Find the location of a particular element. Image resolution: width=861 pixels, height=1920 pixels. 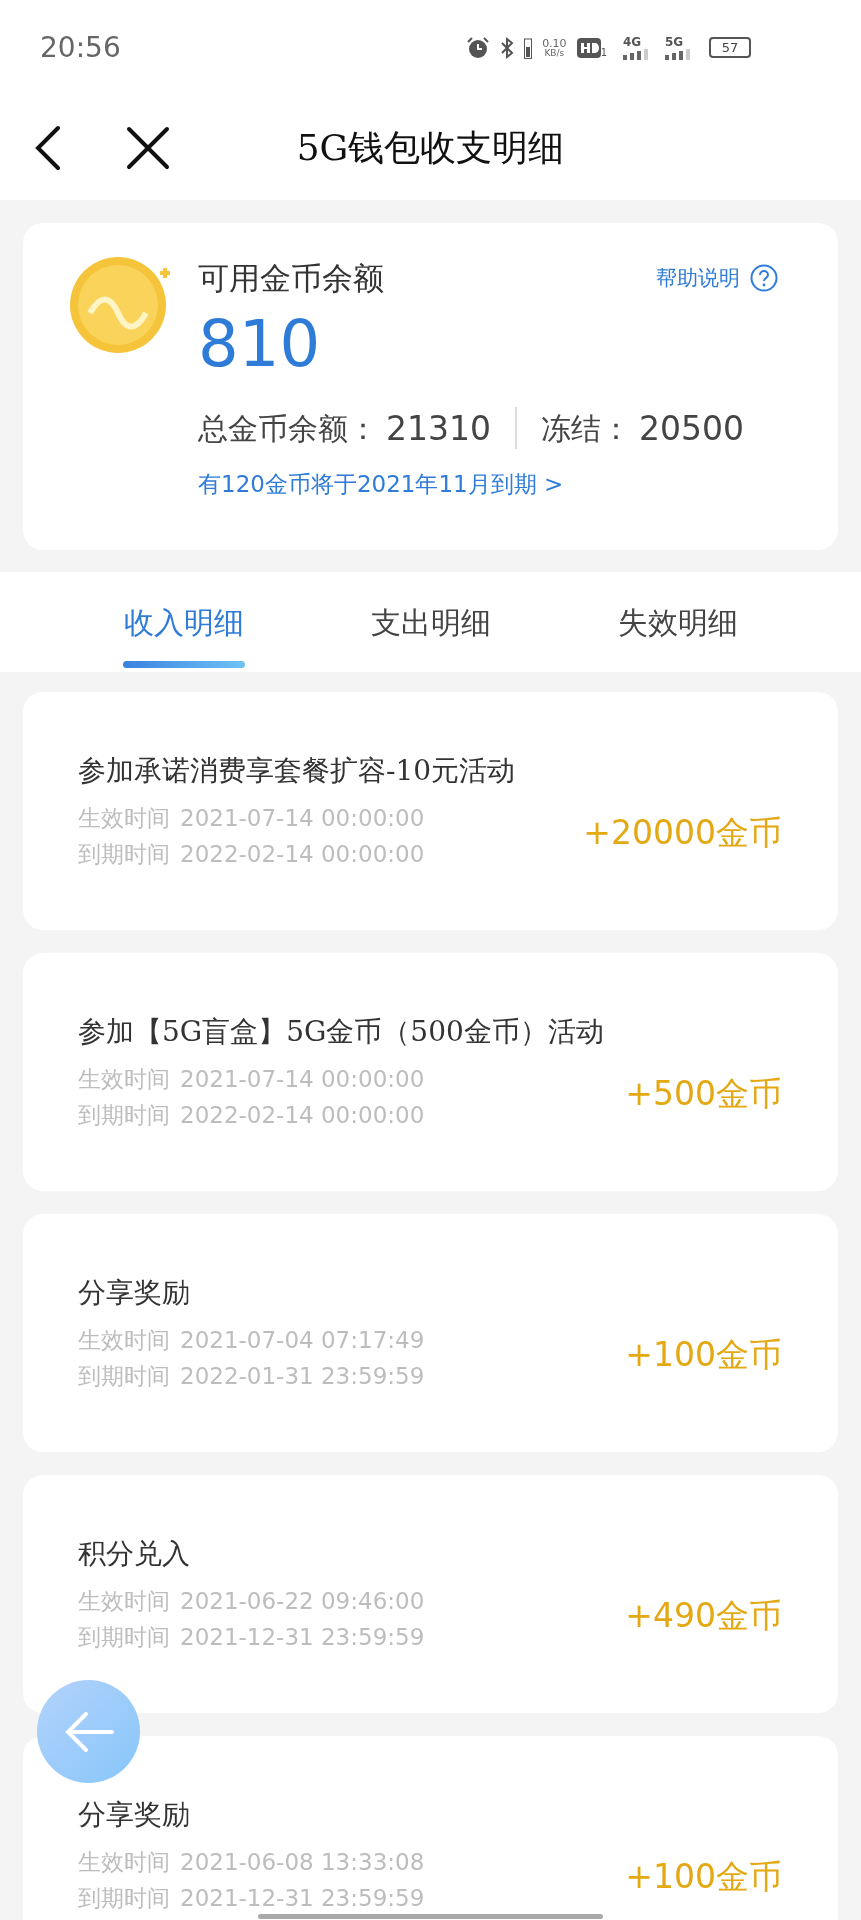

total-label: 总金币余额： is located at coordinates (288, 428).